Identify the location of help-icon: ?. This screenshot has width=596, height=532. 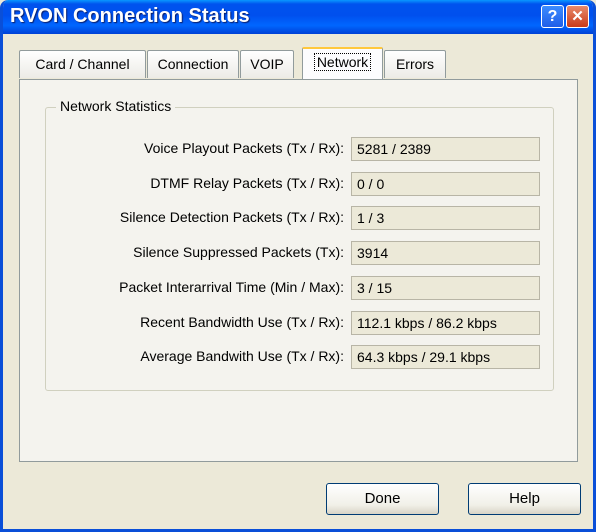
(552, 16).